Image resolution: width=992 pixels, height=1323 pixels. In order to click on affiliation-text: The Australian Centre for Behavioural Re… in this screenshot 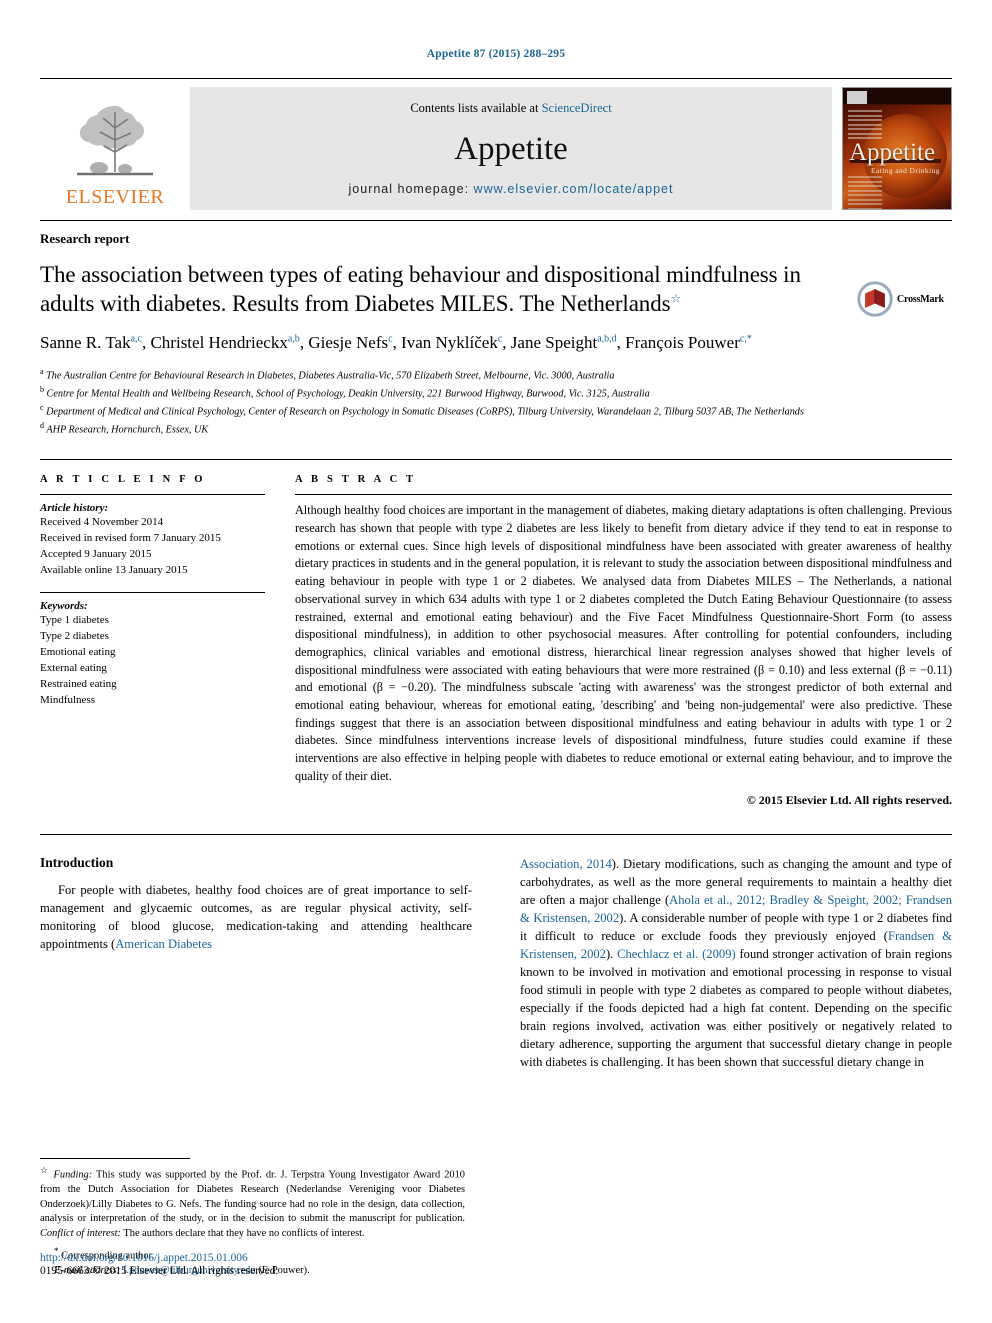, I will do `click(330, 376)`.